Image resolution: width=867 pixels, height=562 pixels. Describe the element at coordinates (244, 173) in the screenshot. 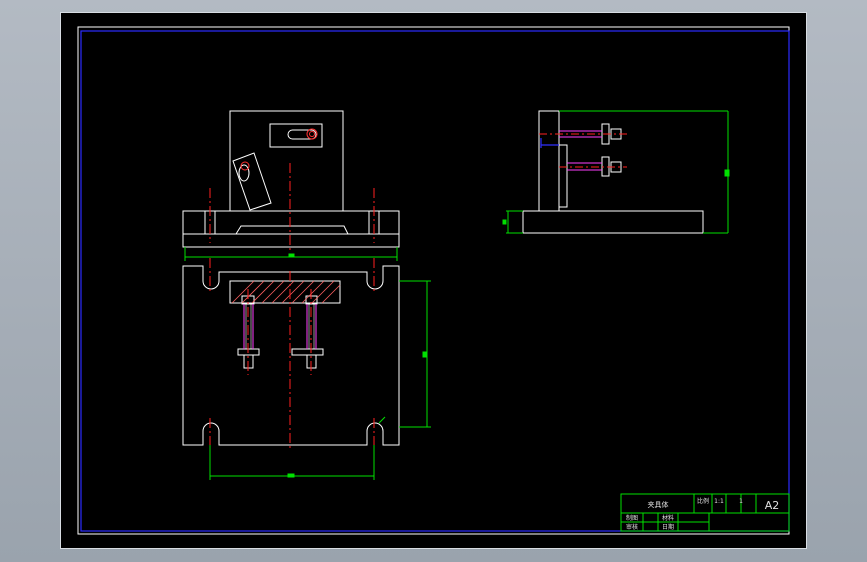

I see `front-angled-slot` at that location.